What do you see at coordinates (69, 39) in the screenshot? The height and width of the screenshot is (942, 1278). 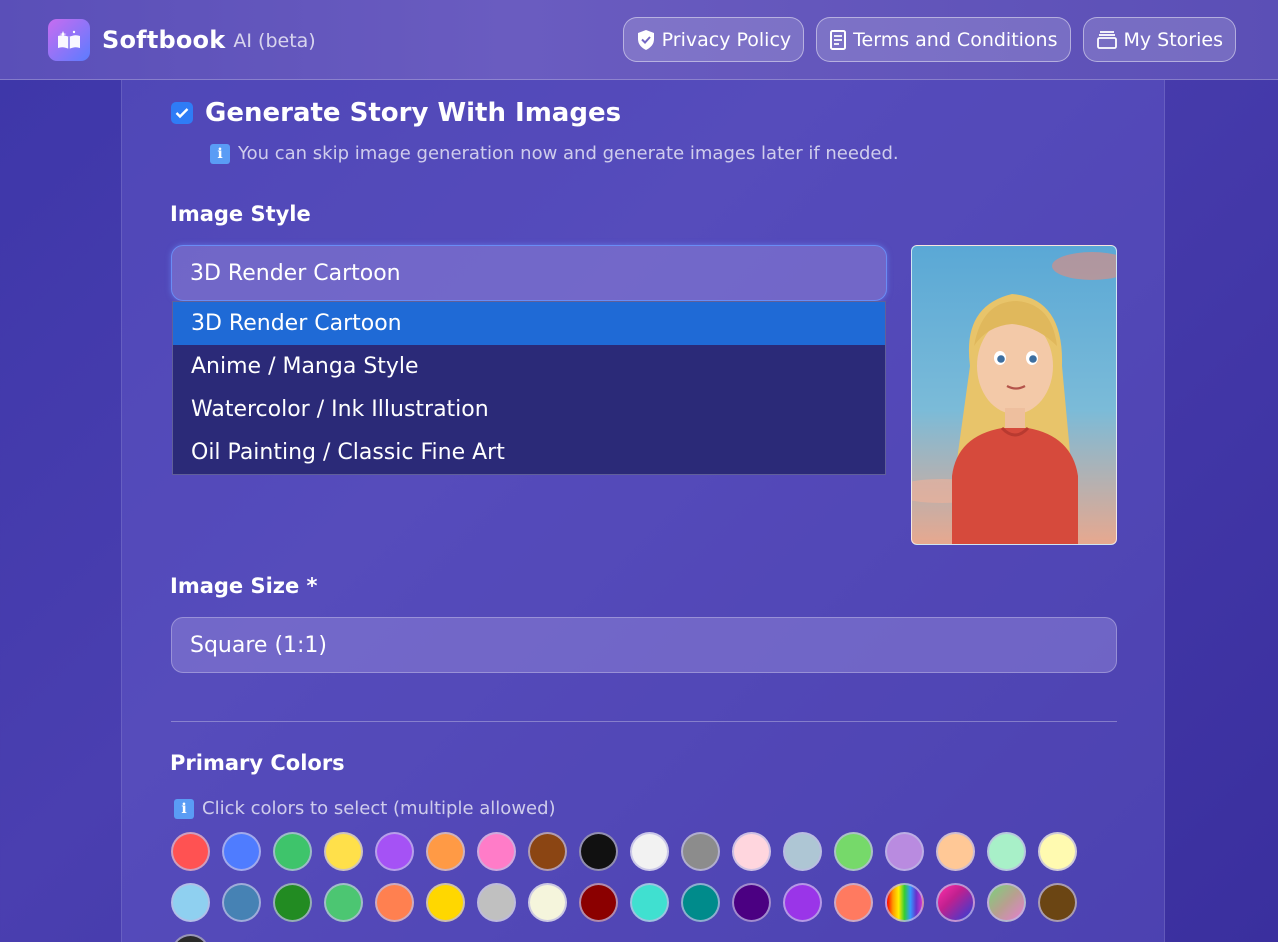 I see `book-logo-icon` at bounding box center [69, 39].